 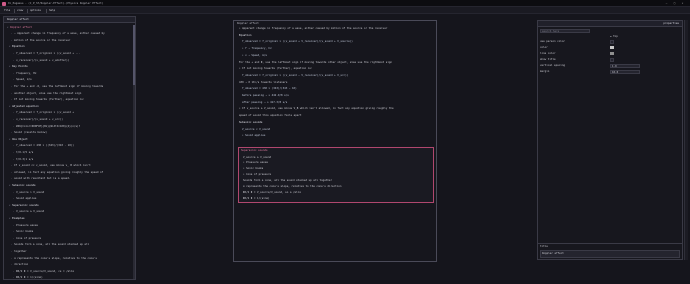 I want to click on title-textarea: Doppler effect, so click(x=610, y=254).